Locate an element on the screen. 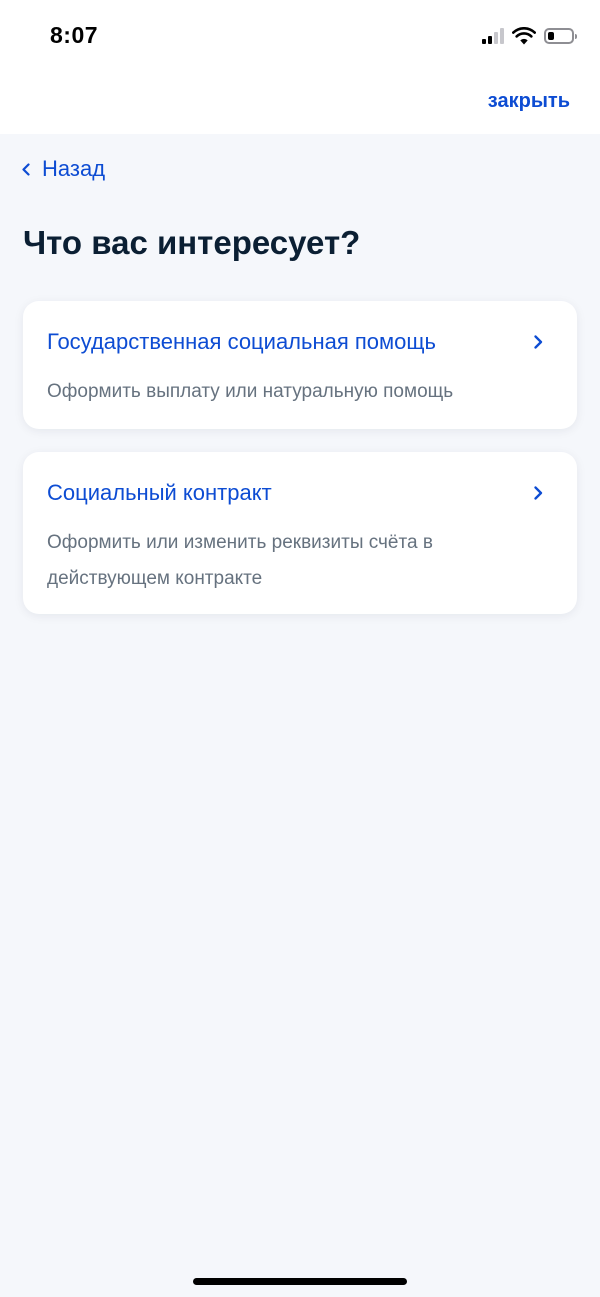 The height and width of the screenshot is (1297, 600). back-button: Назад is located at coordinates (63, 169).